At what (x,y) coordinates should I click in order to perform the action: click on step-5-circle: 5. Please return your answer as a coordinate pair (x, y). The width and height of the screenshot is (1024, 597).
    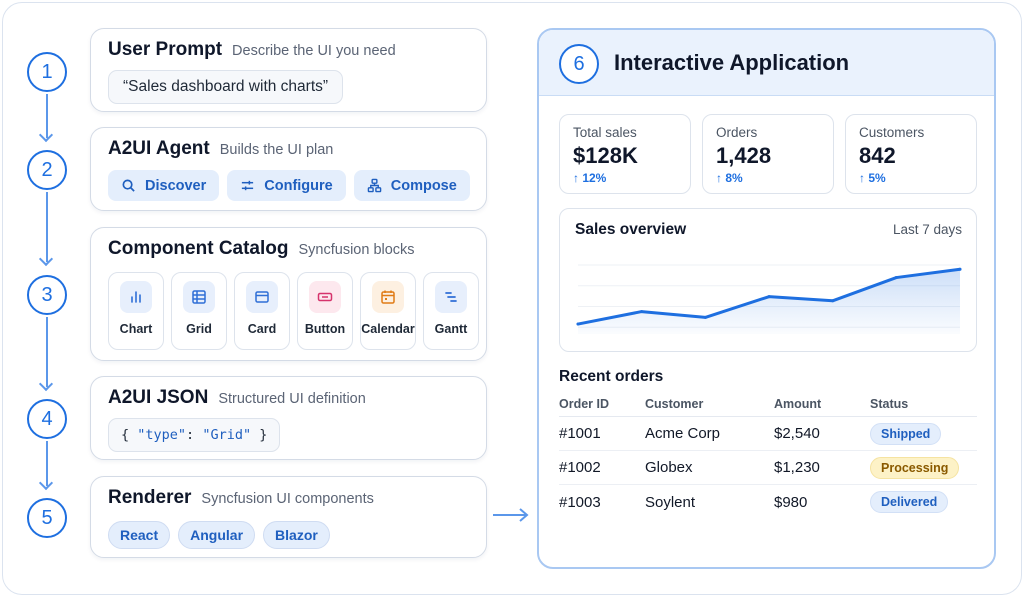
    Looking at the image, I should click on (47, 518).